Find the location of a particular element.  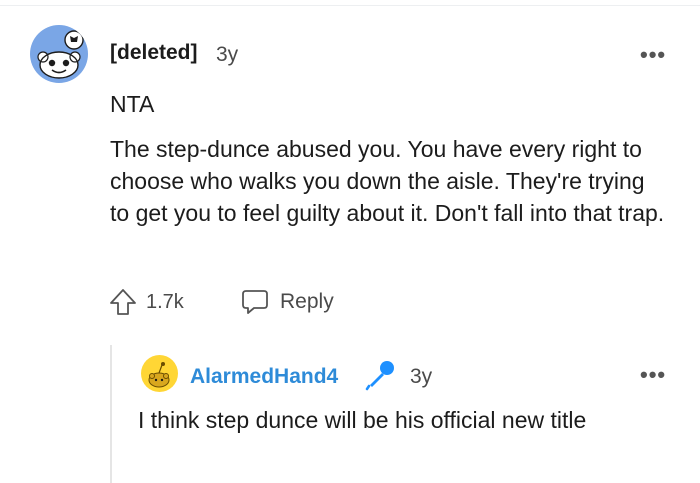

microphone-icon is located at coordinates (380, 377).